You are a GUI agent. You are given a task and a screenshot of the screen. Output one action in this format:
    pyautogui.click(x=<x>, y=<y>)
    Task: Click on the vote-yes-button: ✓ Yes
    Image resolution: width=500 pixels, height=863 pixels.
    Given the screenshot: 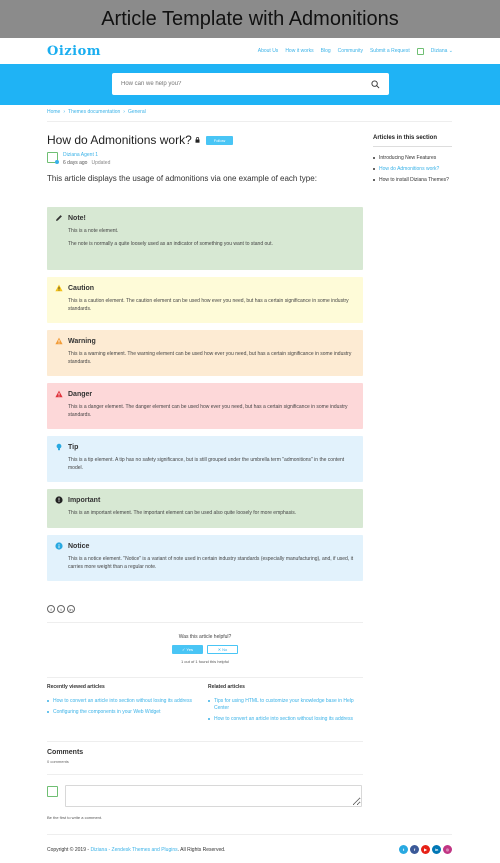 What is the action you would take?
    pyautogui.click(x=187, y=649)
    